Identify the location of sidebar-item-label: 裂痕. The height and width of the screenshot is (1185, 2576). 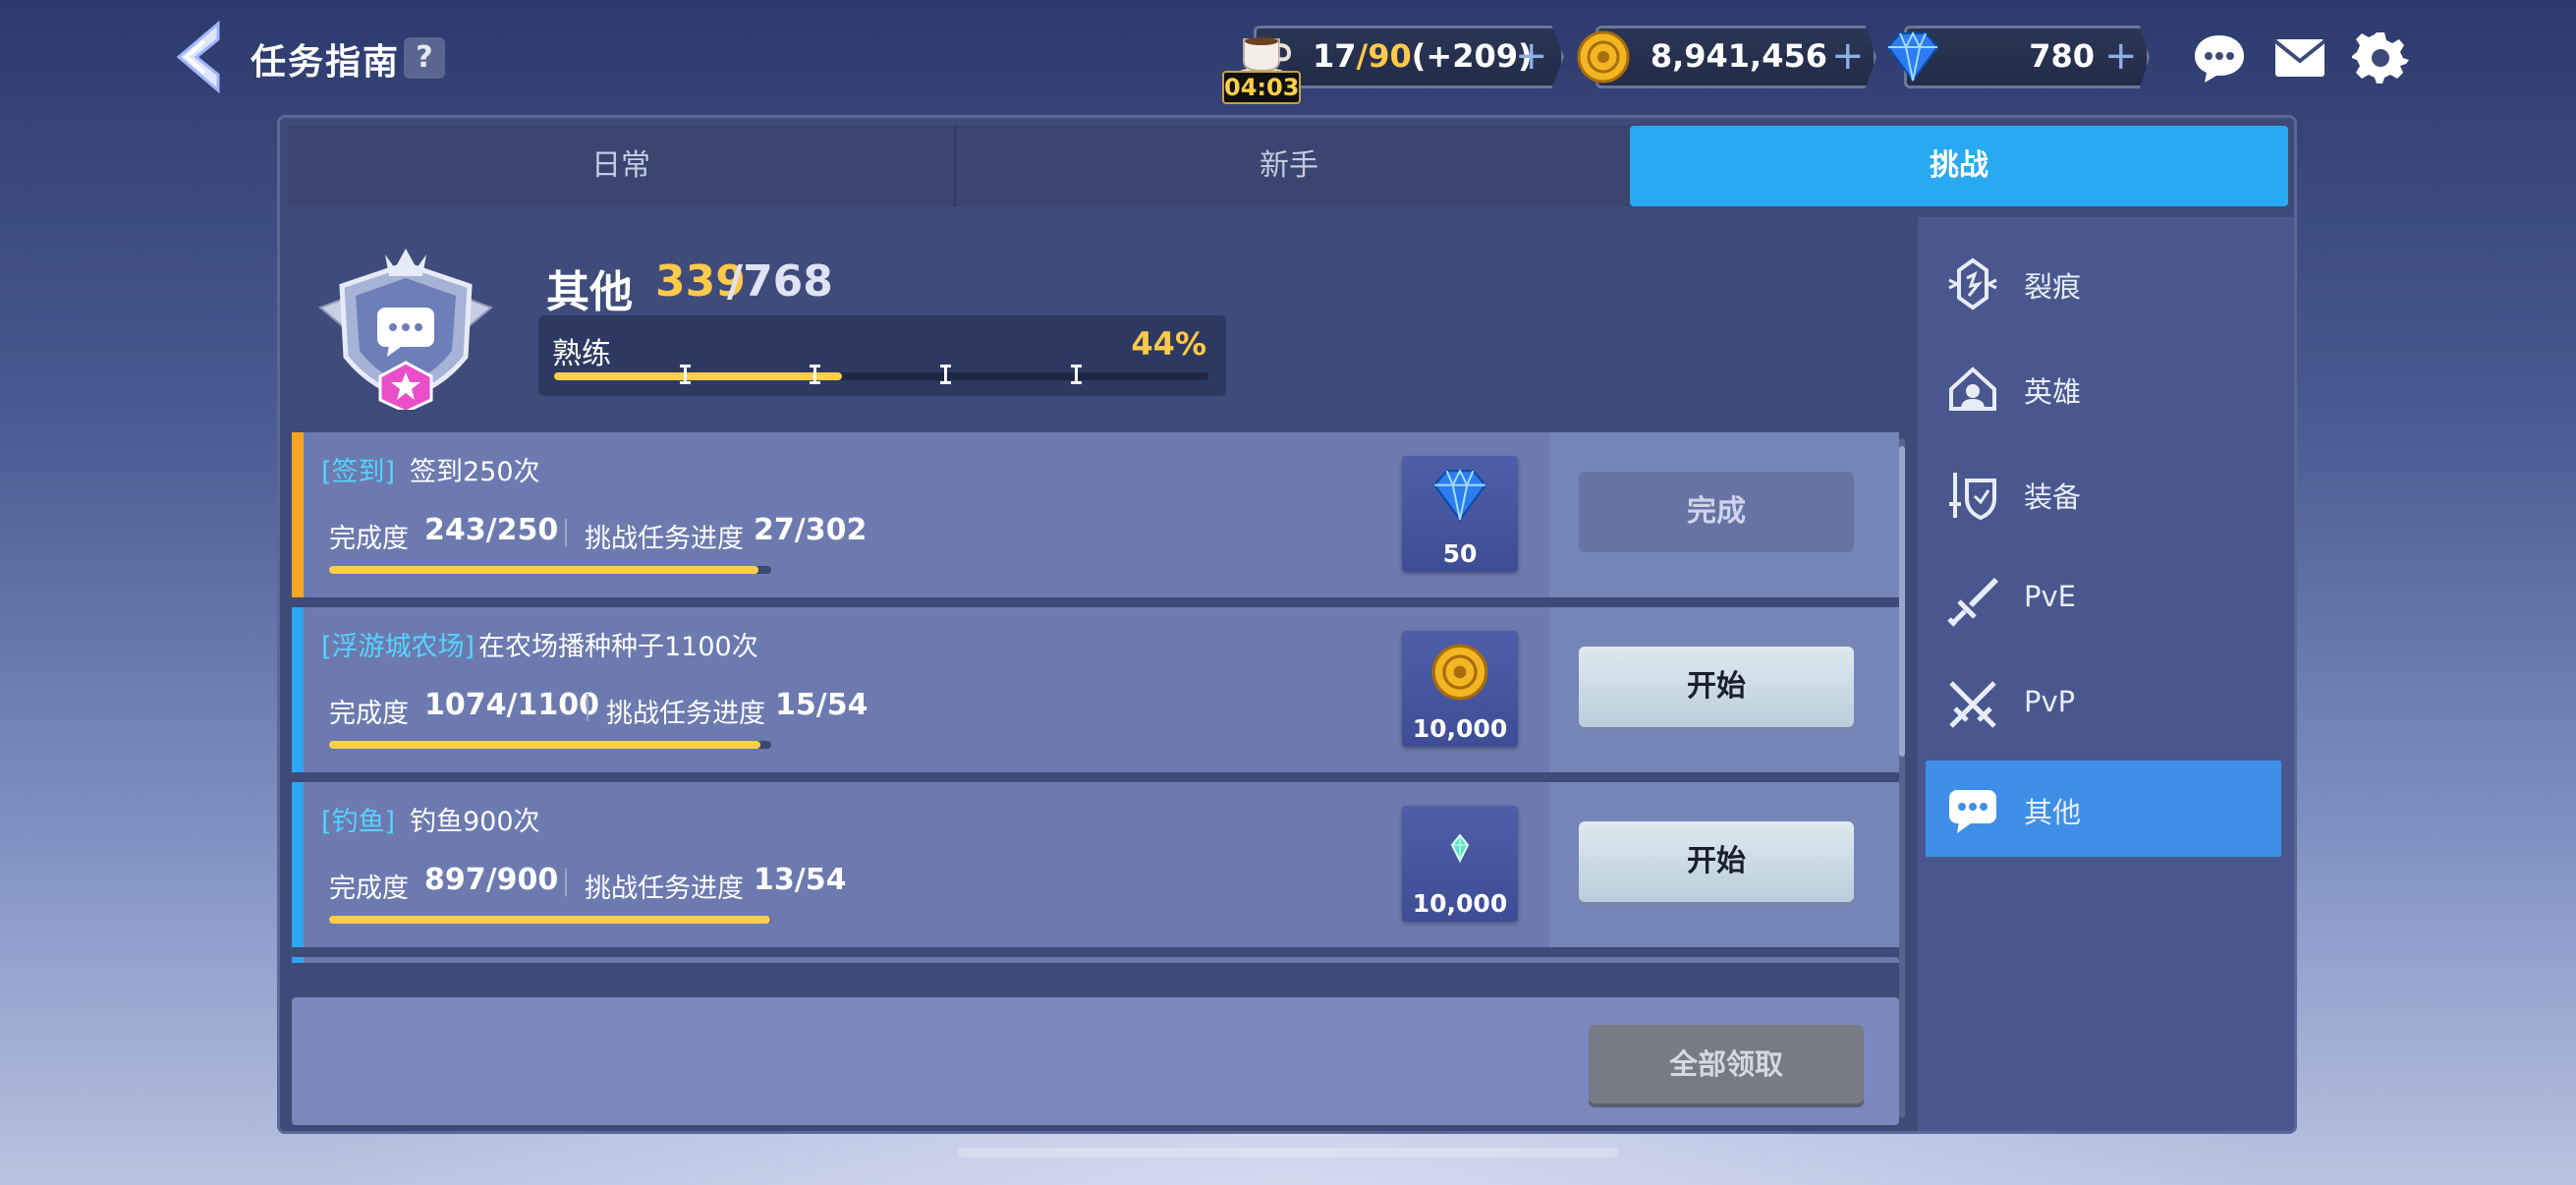
(2053, 287).